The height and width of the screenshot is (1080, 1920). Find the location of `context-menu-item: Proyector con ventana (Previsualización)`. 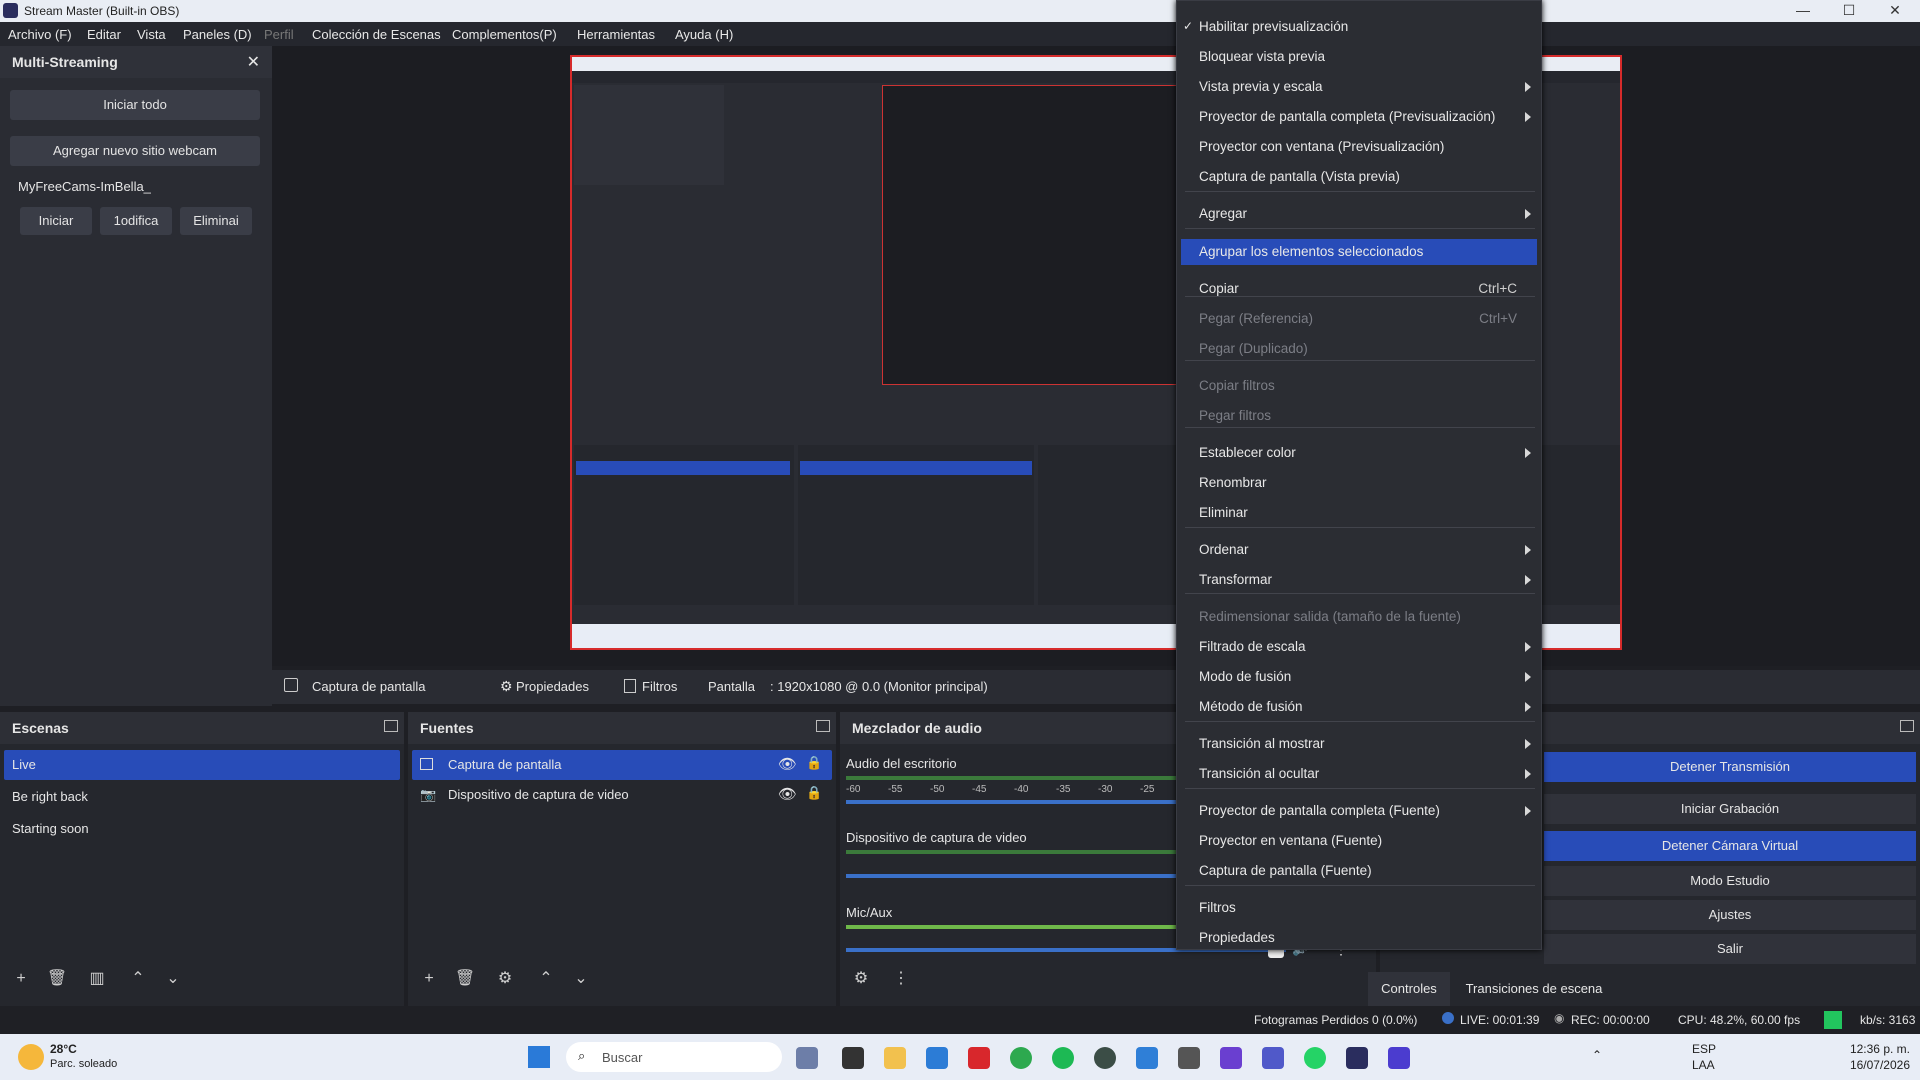

context-menu-item: Proyector con ventana (Previsualización) is located at coordinates (1321, 146).